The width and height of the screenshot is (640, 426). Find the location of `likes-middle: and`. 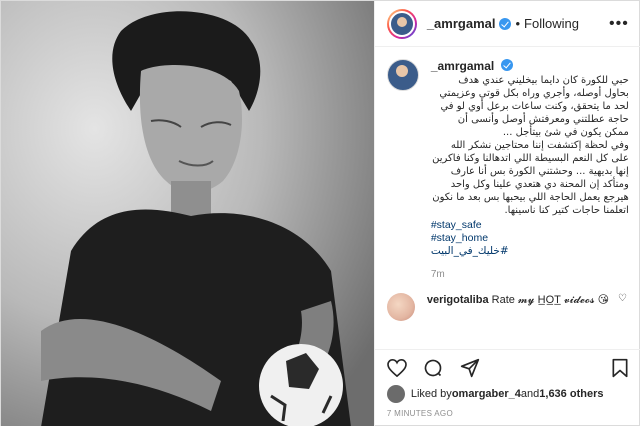

likes-middle: and is located at coordinates (530, 394).